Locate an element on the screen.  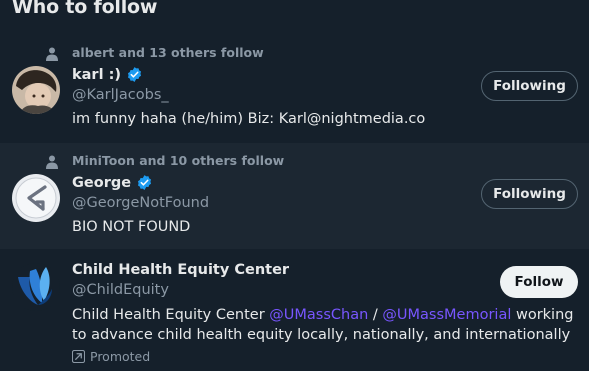
mention-link: @UMassMemorial is located at coordinates (446, 315).